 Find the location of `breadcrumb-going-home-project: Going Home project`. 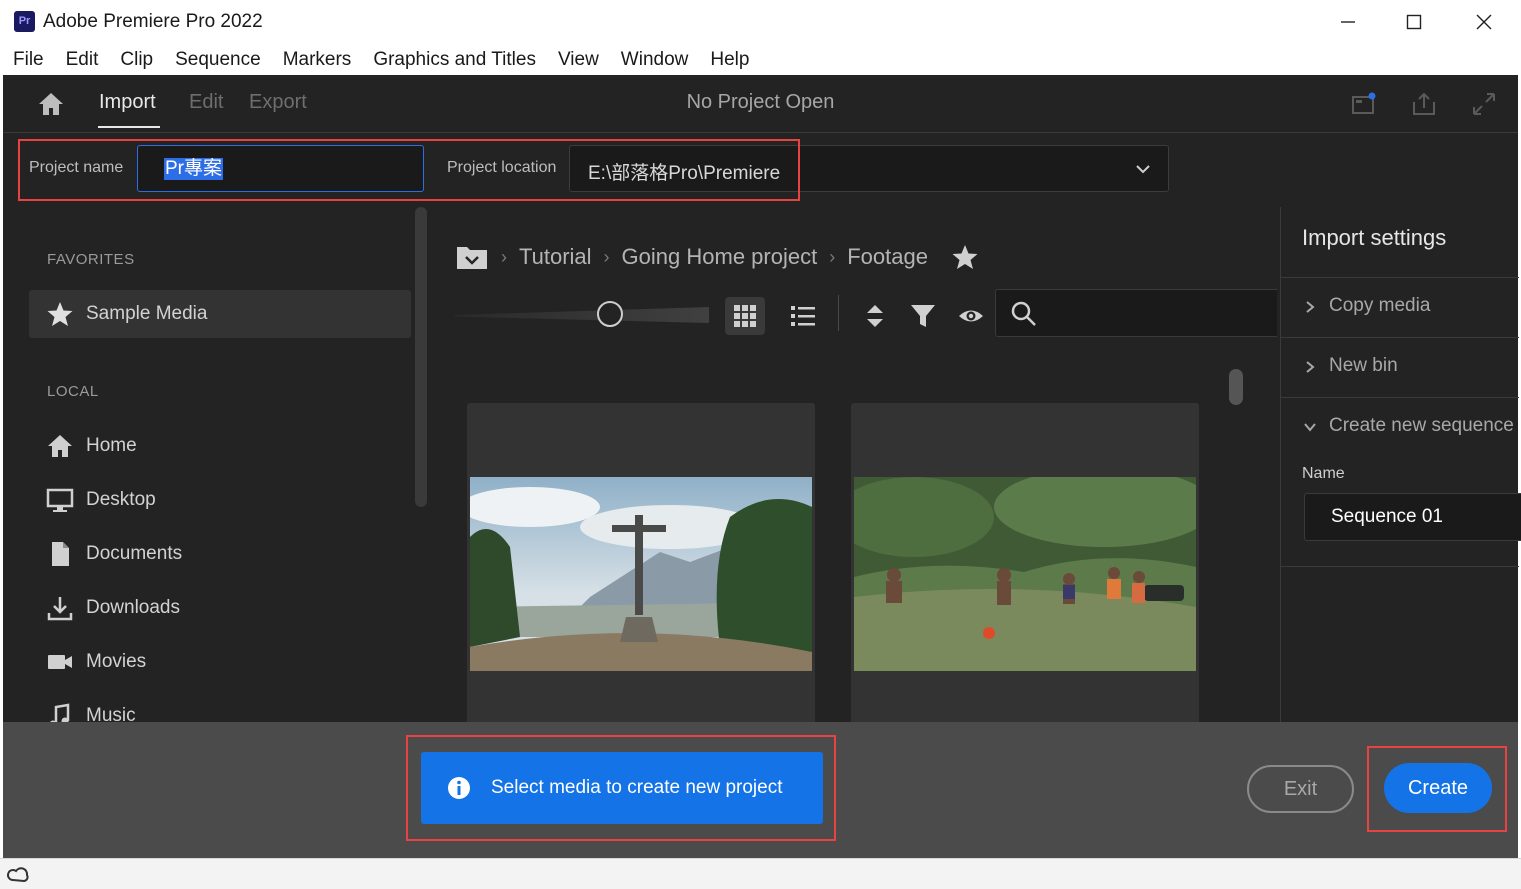

breadcrumb-going-home-project: Going Home project is located at coordinates (720, 257).